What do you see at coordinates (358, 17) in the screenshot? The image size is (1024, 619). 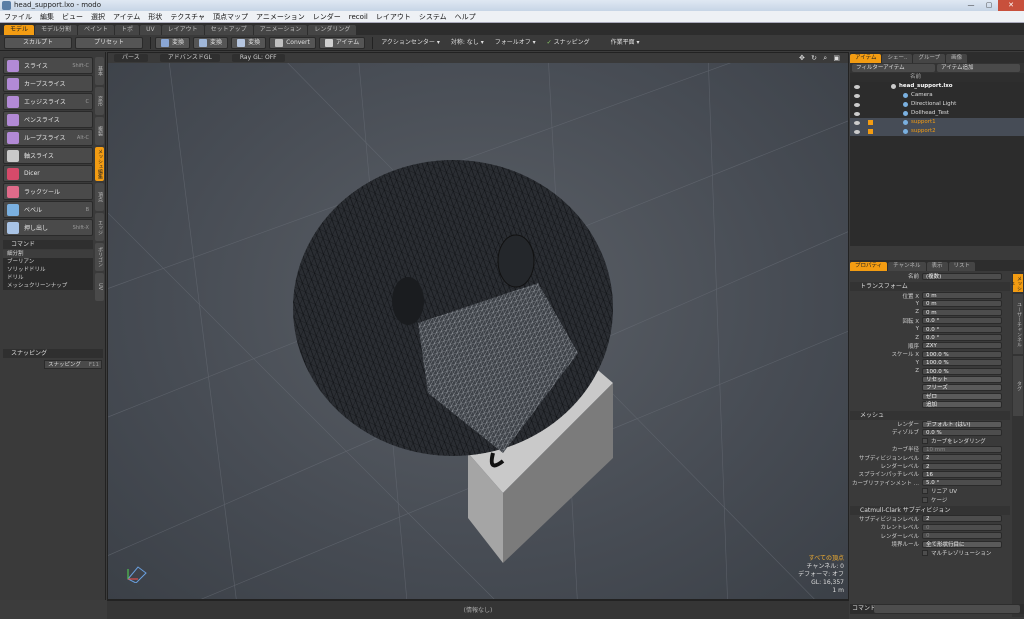 I see `menu-item: recoil` at bounding box center [358, 17].